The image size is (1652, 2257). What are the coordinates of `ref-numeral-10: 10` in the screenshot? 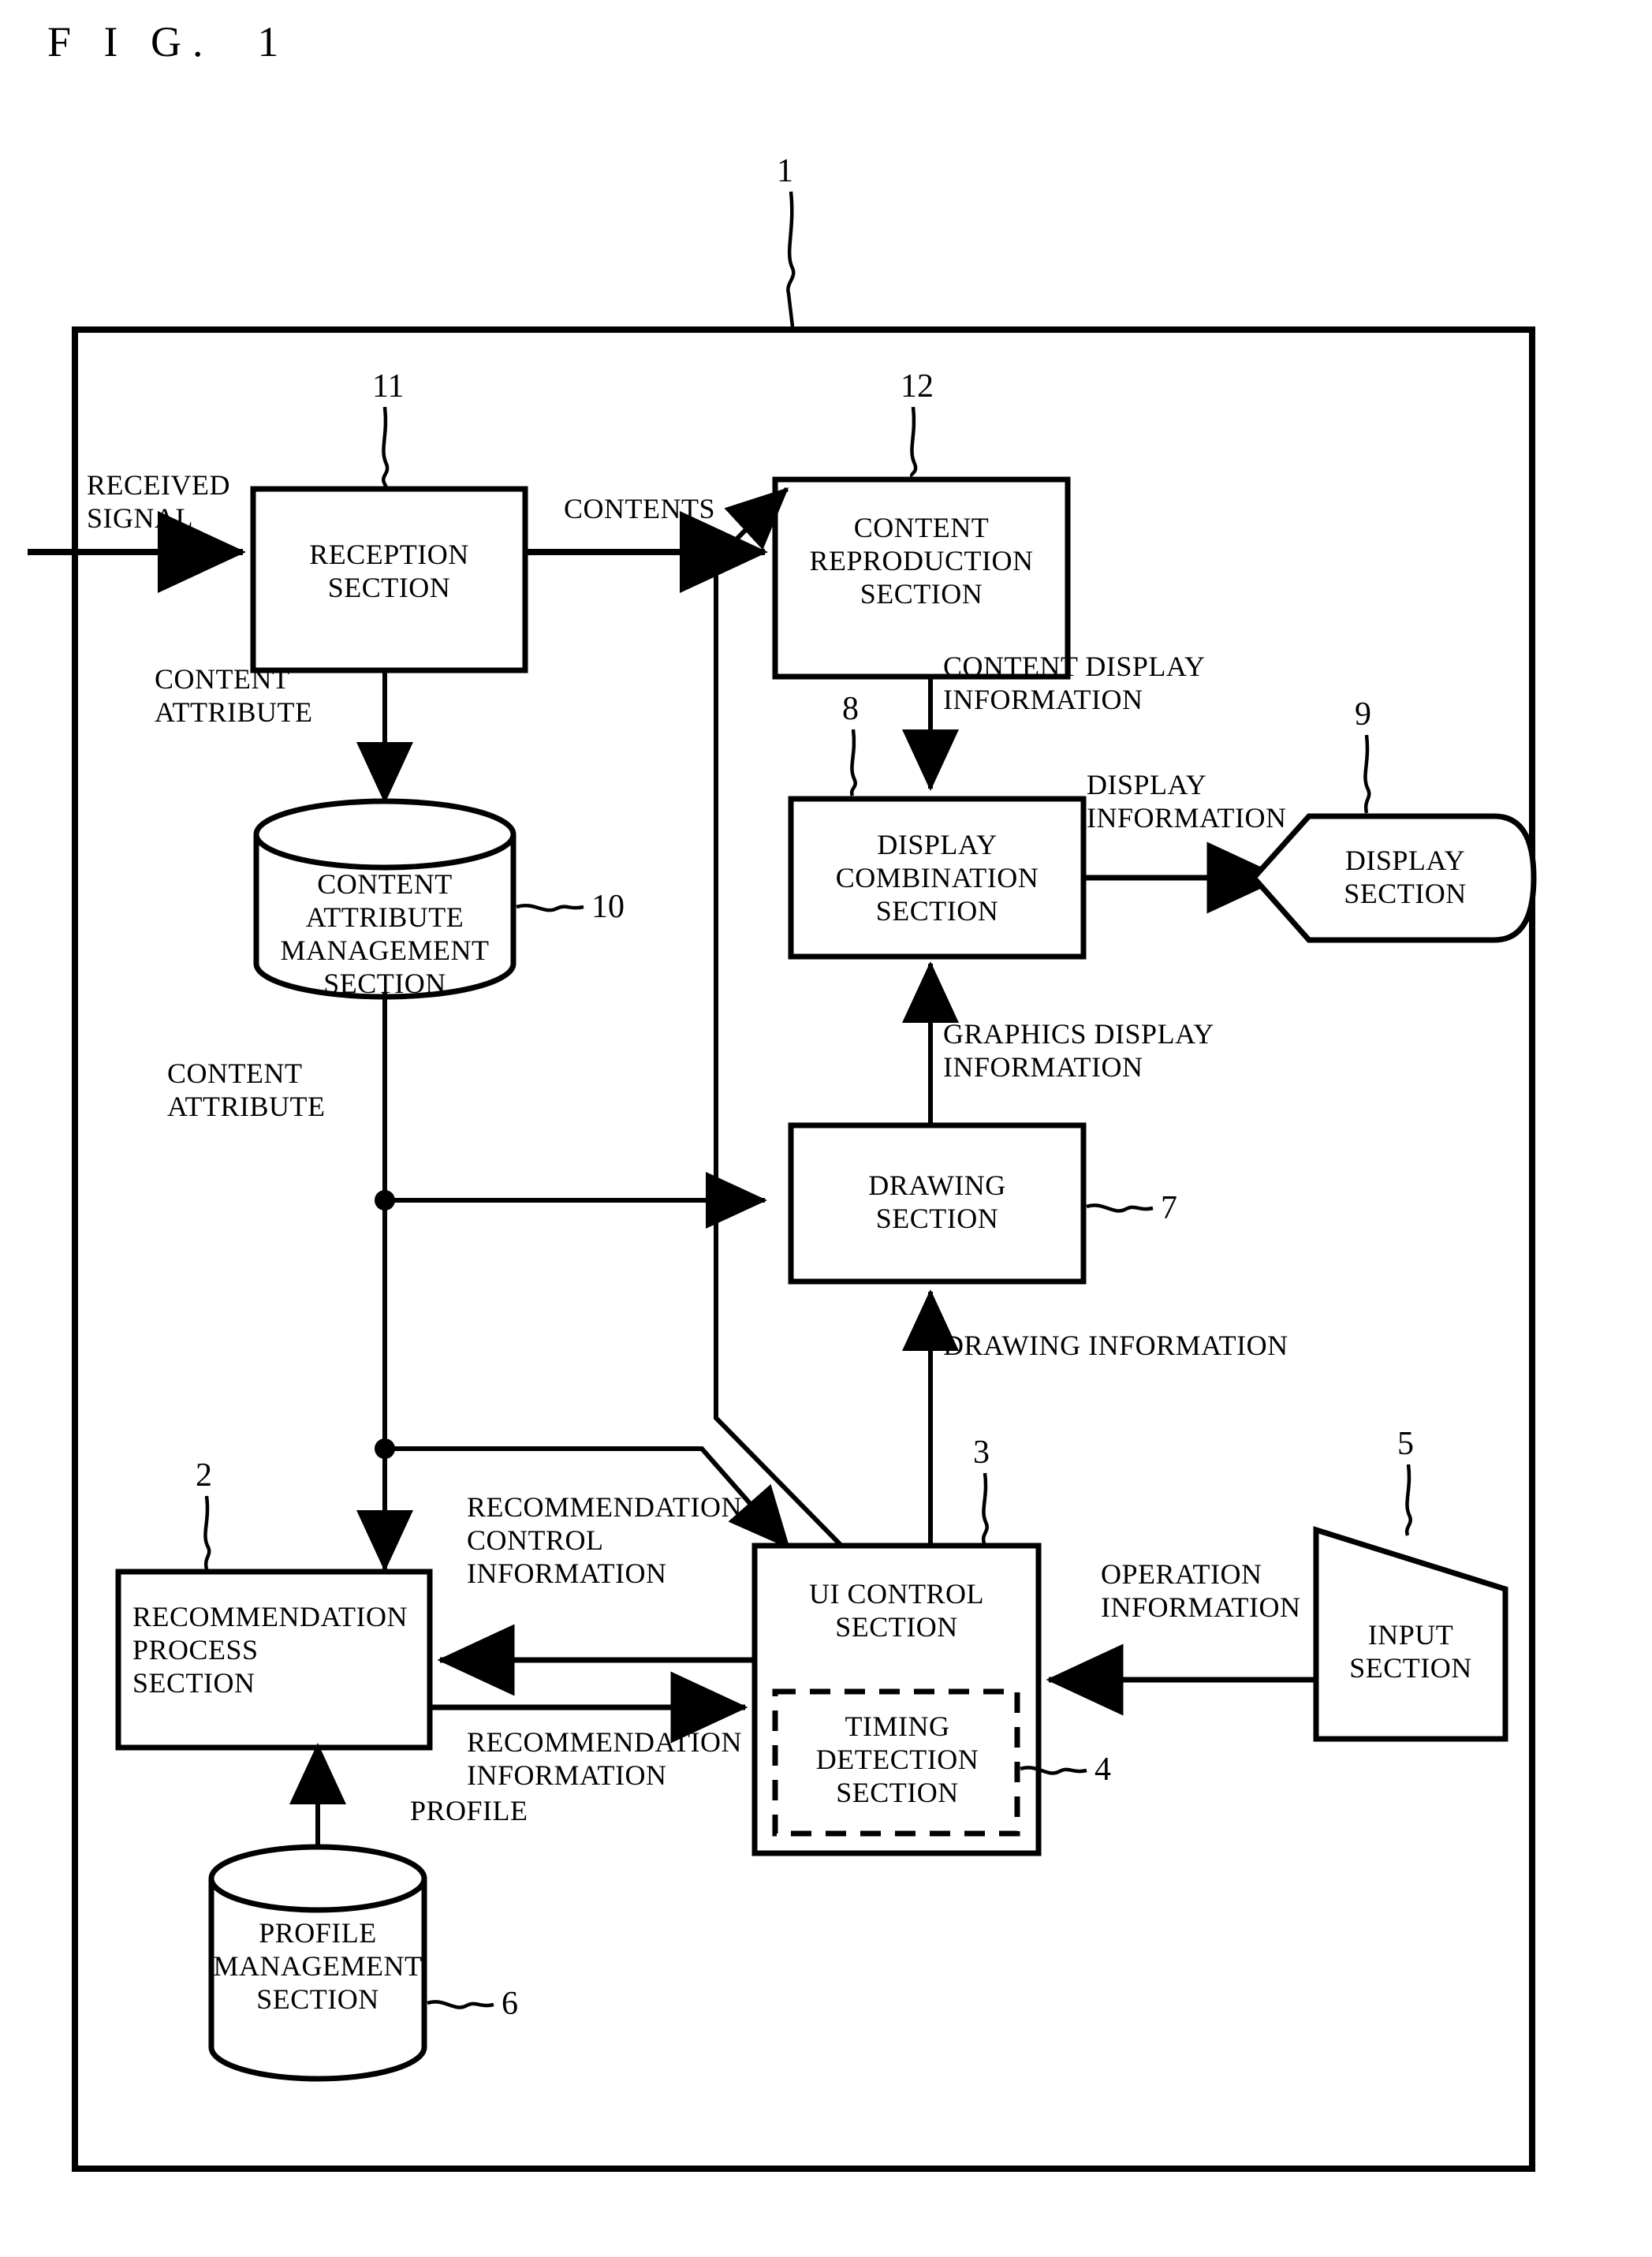 It's located at (608, 907).